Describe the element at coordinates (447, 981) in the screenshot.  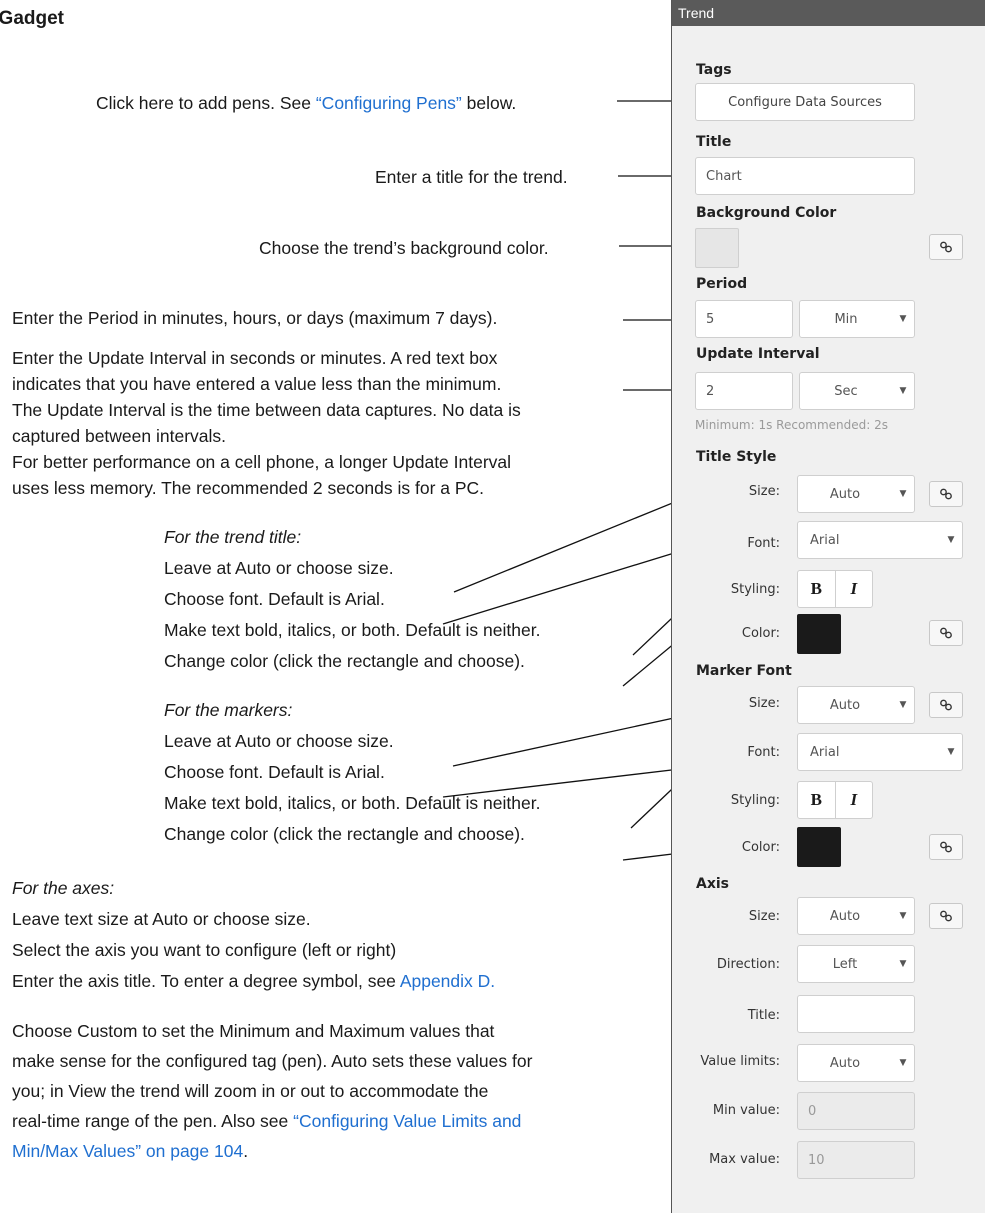
I see `appendix-d-link: Appendix D.` at that location.